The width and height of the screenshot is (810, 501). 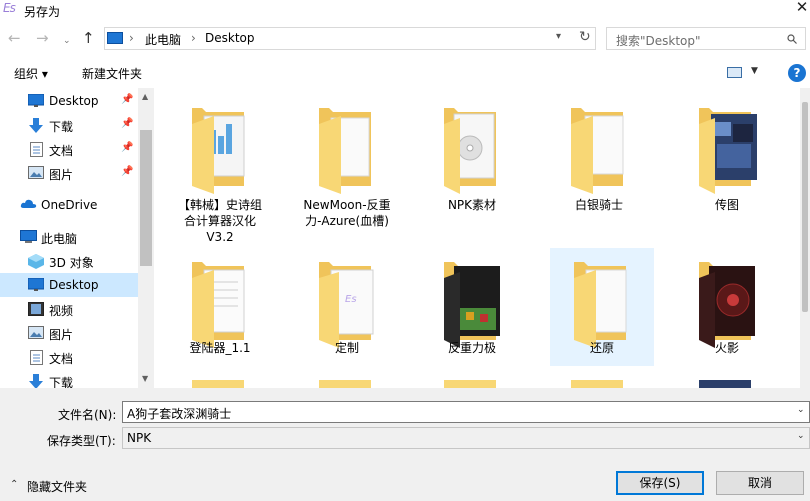 I want to click on folder-item: 【韩械】史诗组 合计算器汉化 V3.2, so click(x=220, y=169).